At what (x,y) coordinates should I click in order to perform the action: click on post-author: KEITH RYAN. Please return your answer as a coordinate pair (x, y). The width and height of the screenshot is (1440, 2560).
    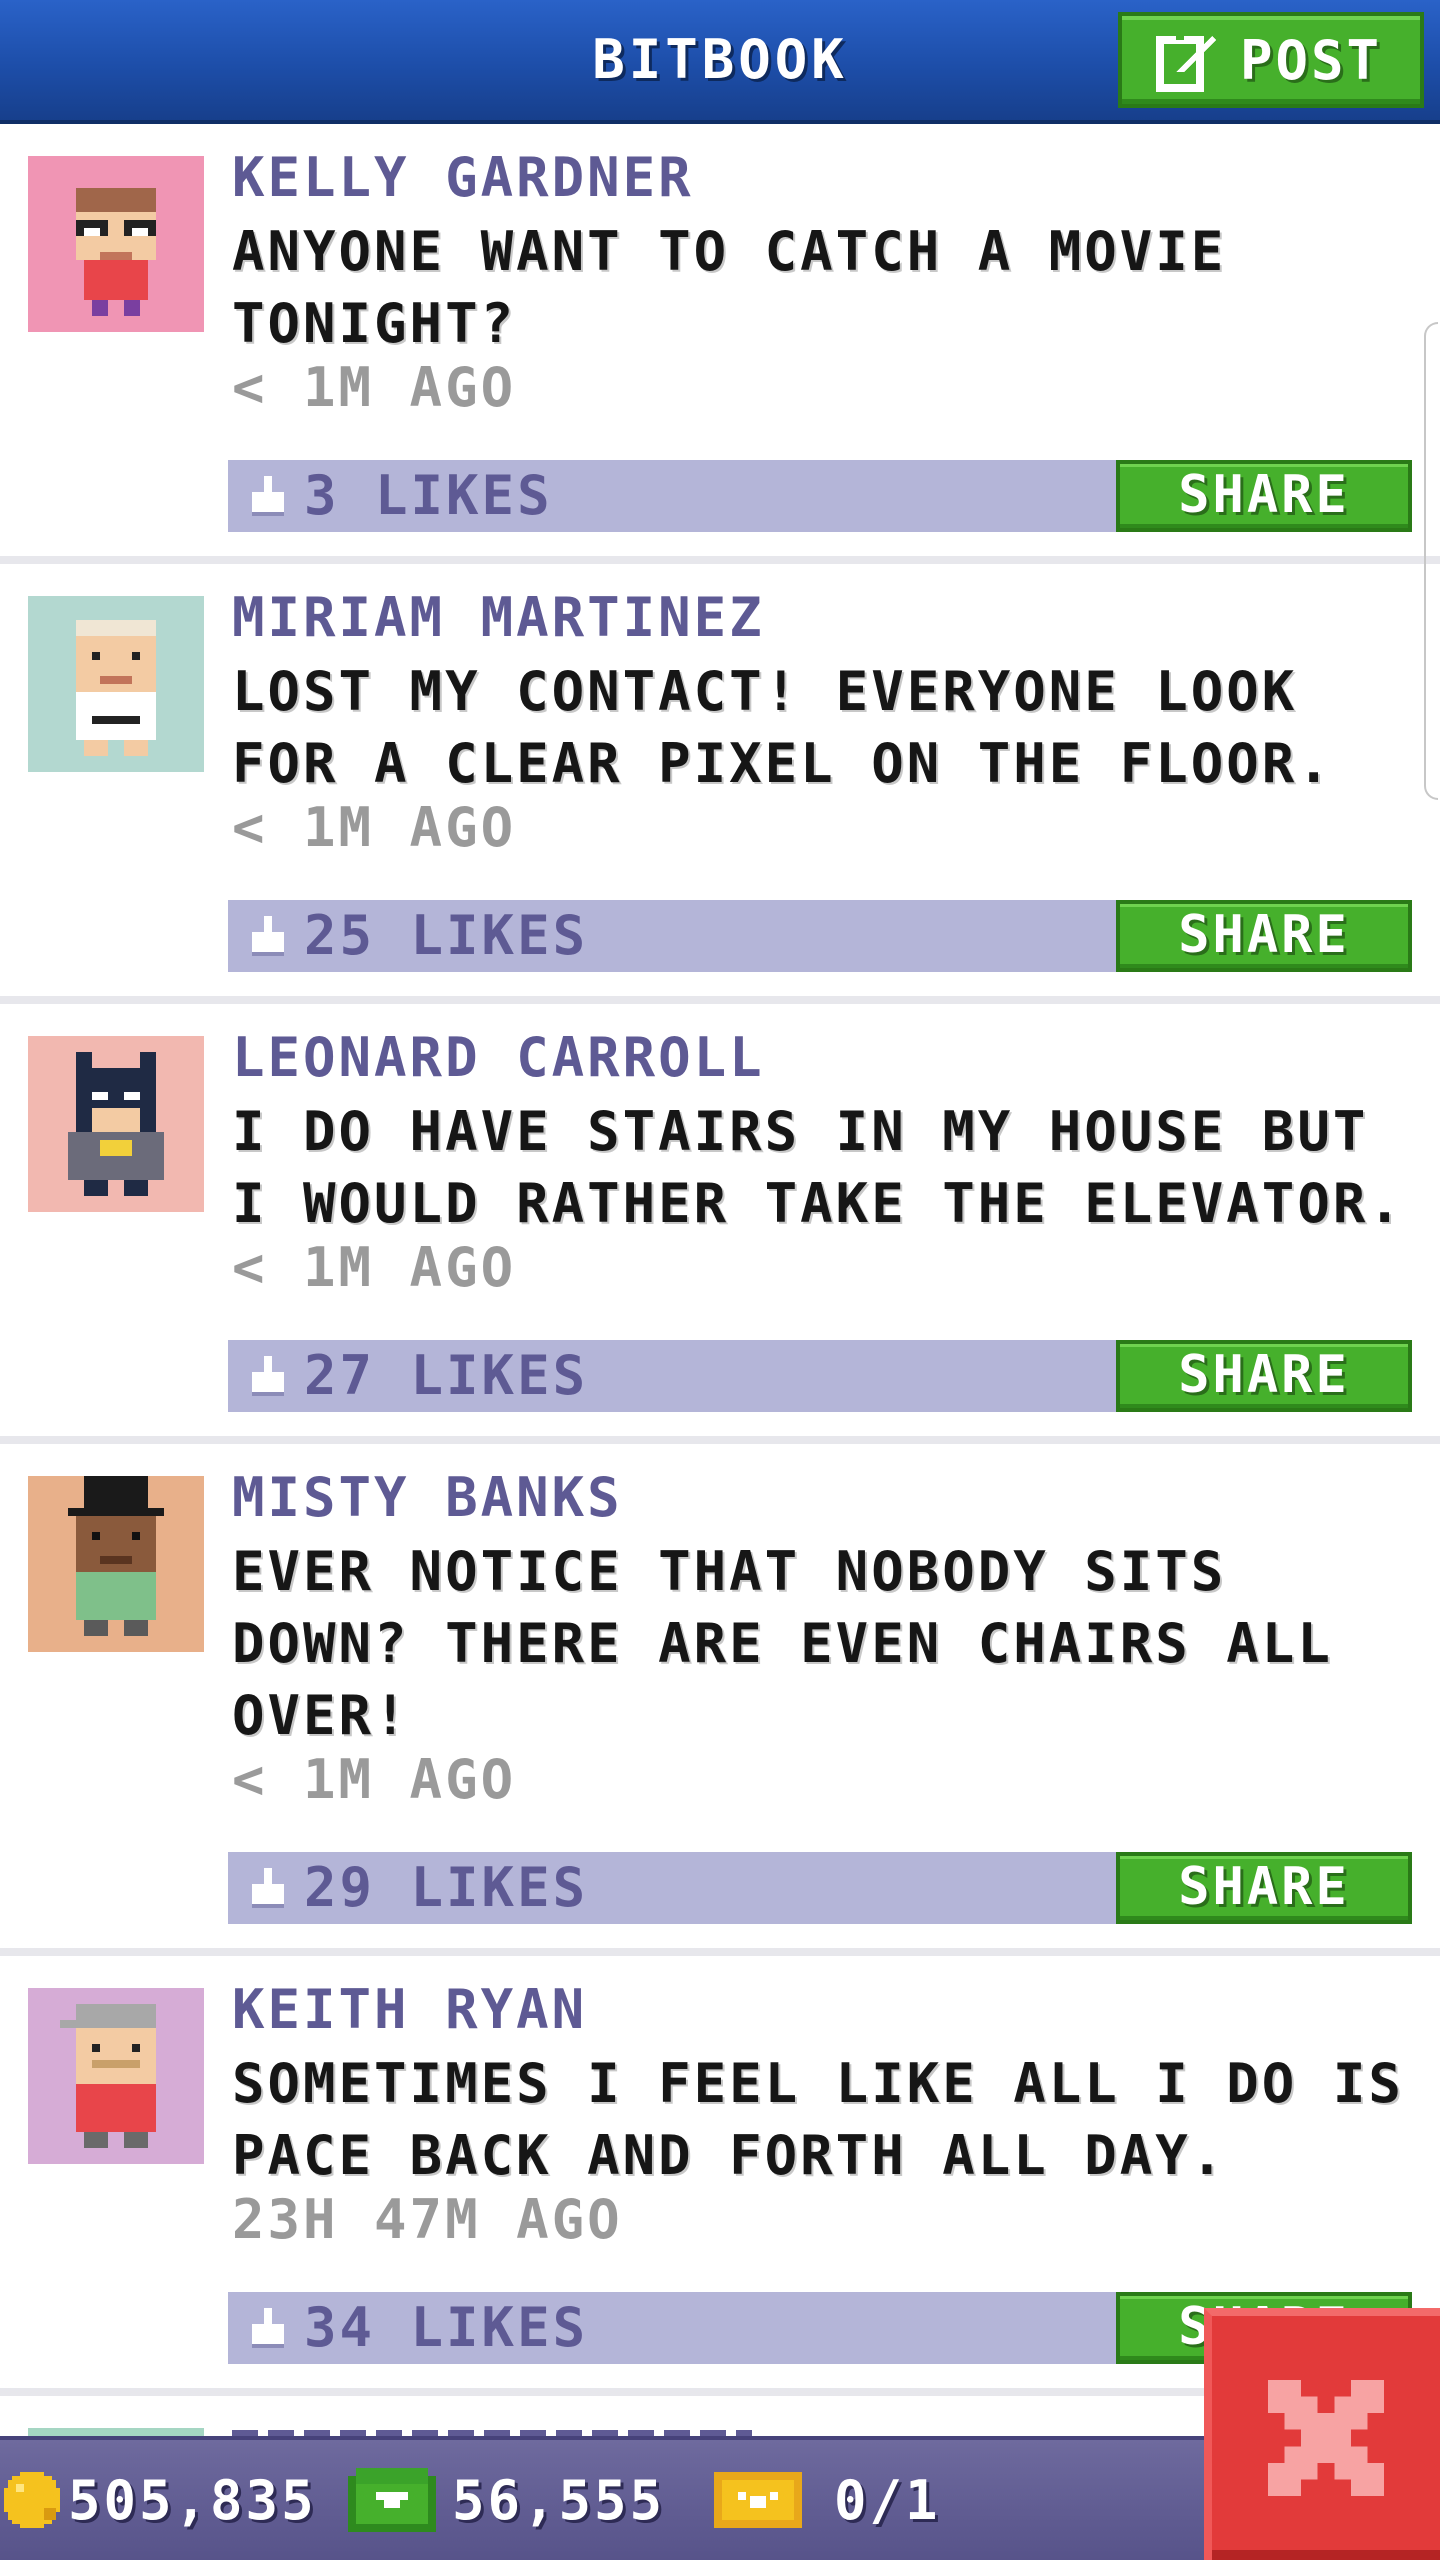
    Looking at the image, I should click on (410, 2009).